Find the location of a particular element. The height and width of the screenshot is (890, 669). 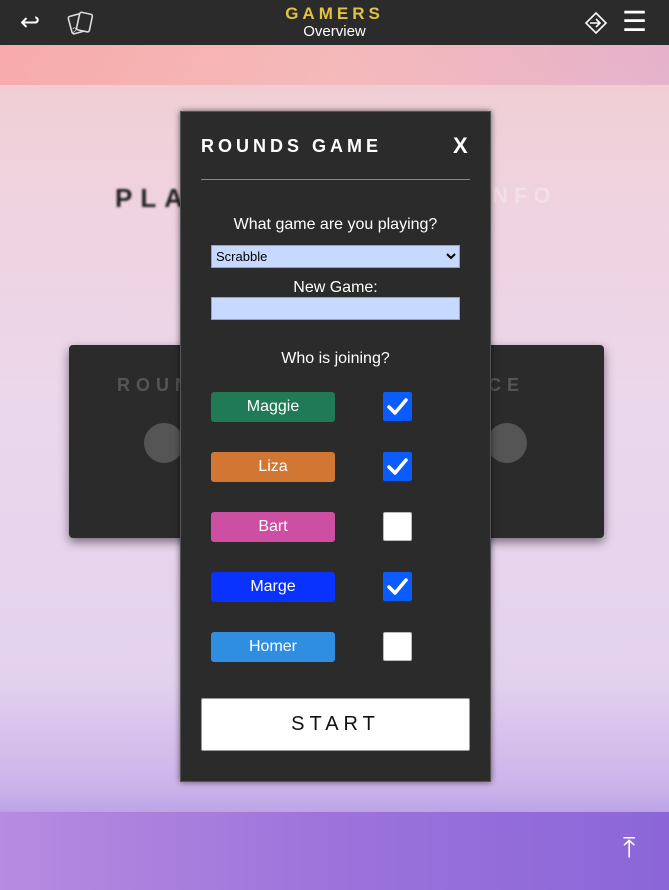

game-select: Scrabble is located at coordinates (335, 256).